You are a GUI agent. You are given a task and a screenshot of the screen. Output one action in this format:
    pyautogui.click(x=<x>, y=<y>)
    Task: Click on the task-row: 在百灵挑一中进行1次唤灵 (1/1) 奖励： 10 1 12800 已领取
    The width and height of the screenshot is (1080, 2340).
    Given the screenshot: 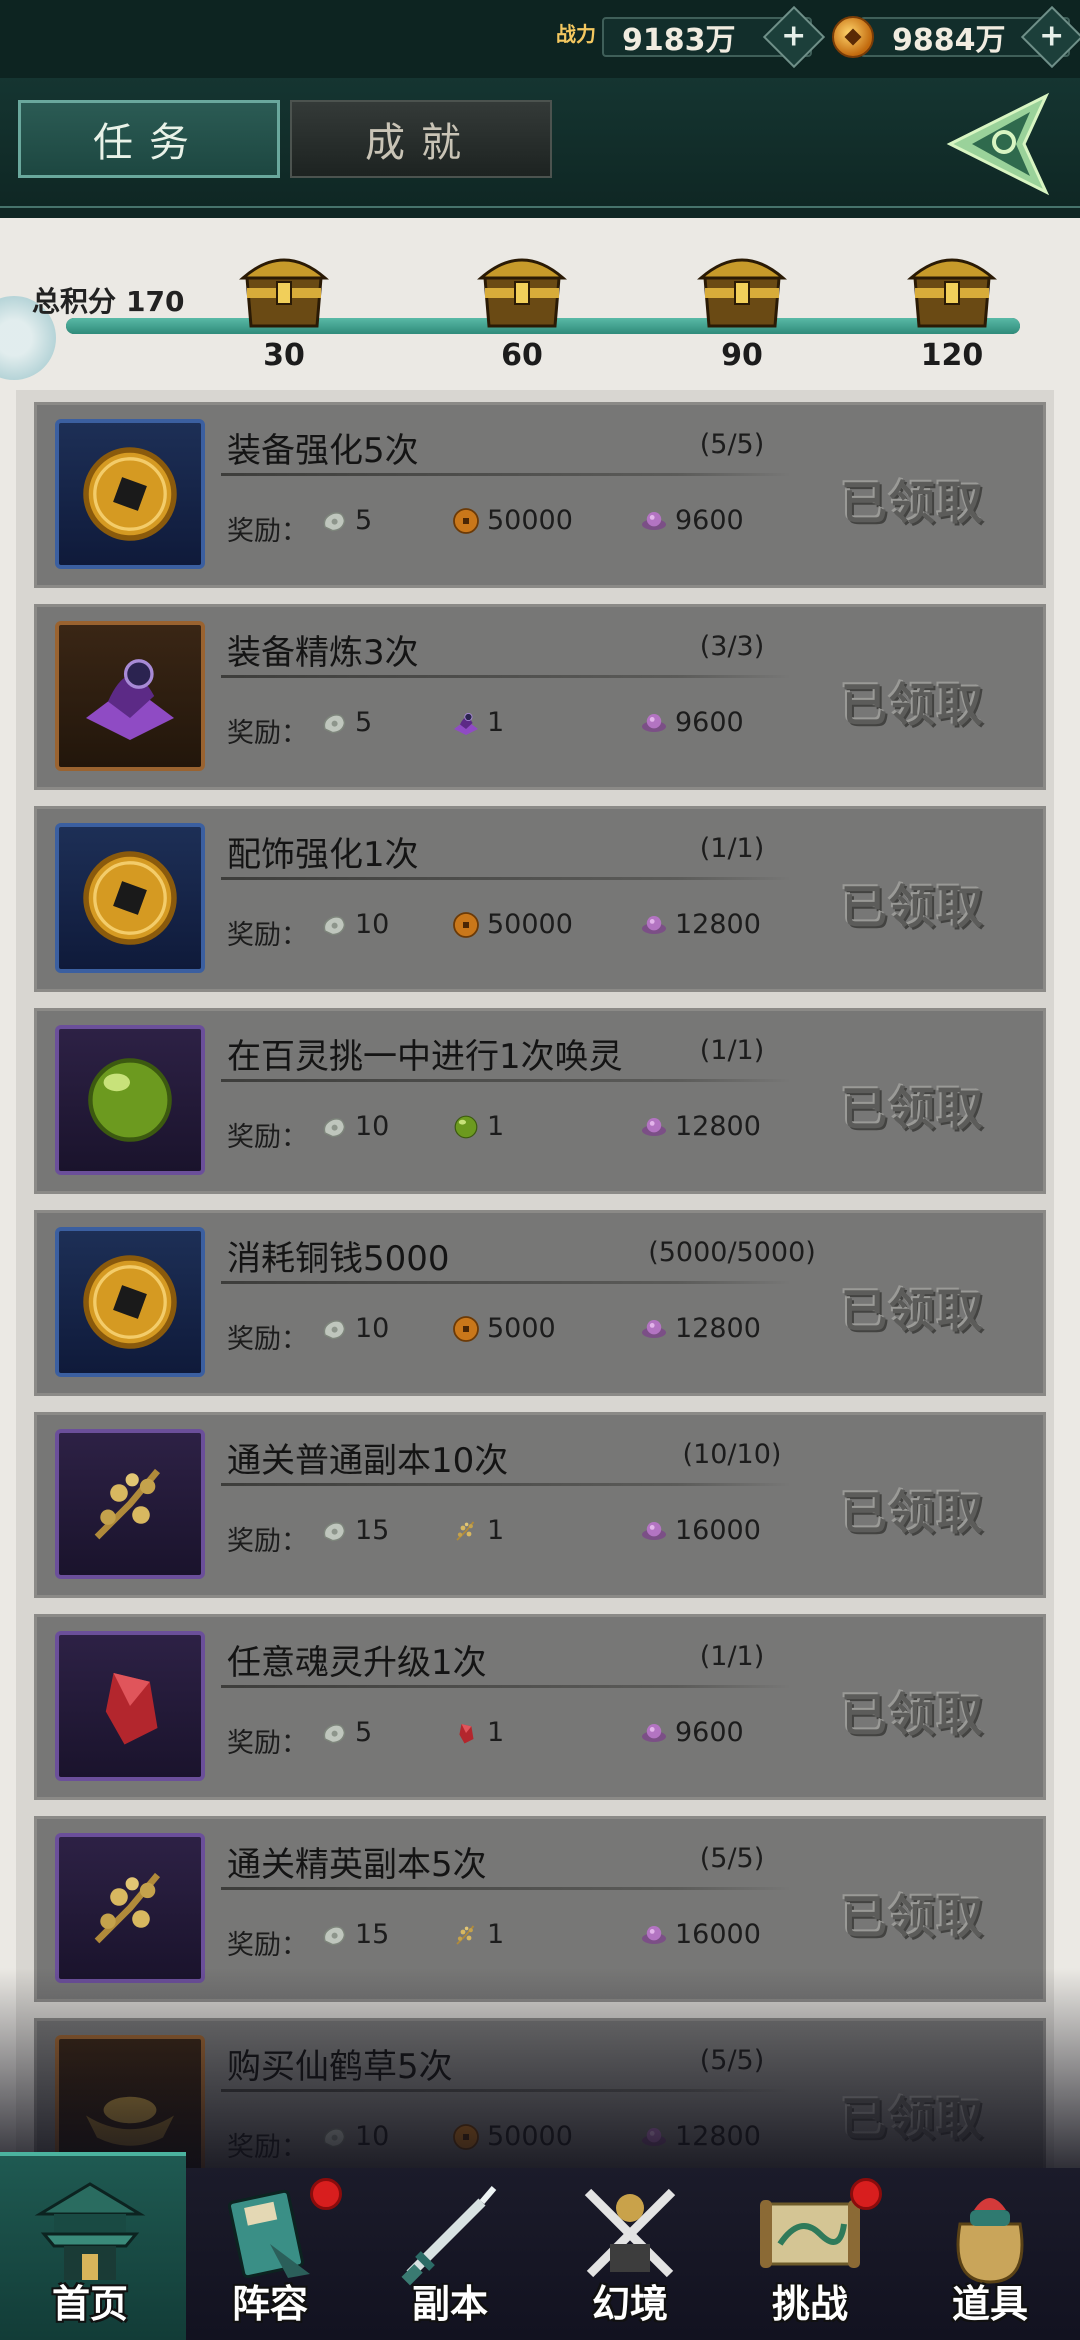 What is the action you would take?
    pyautogui.click(x=540, y=1101)
    